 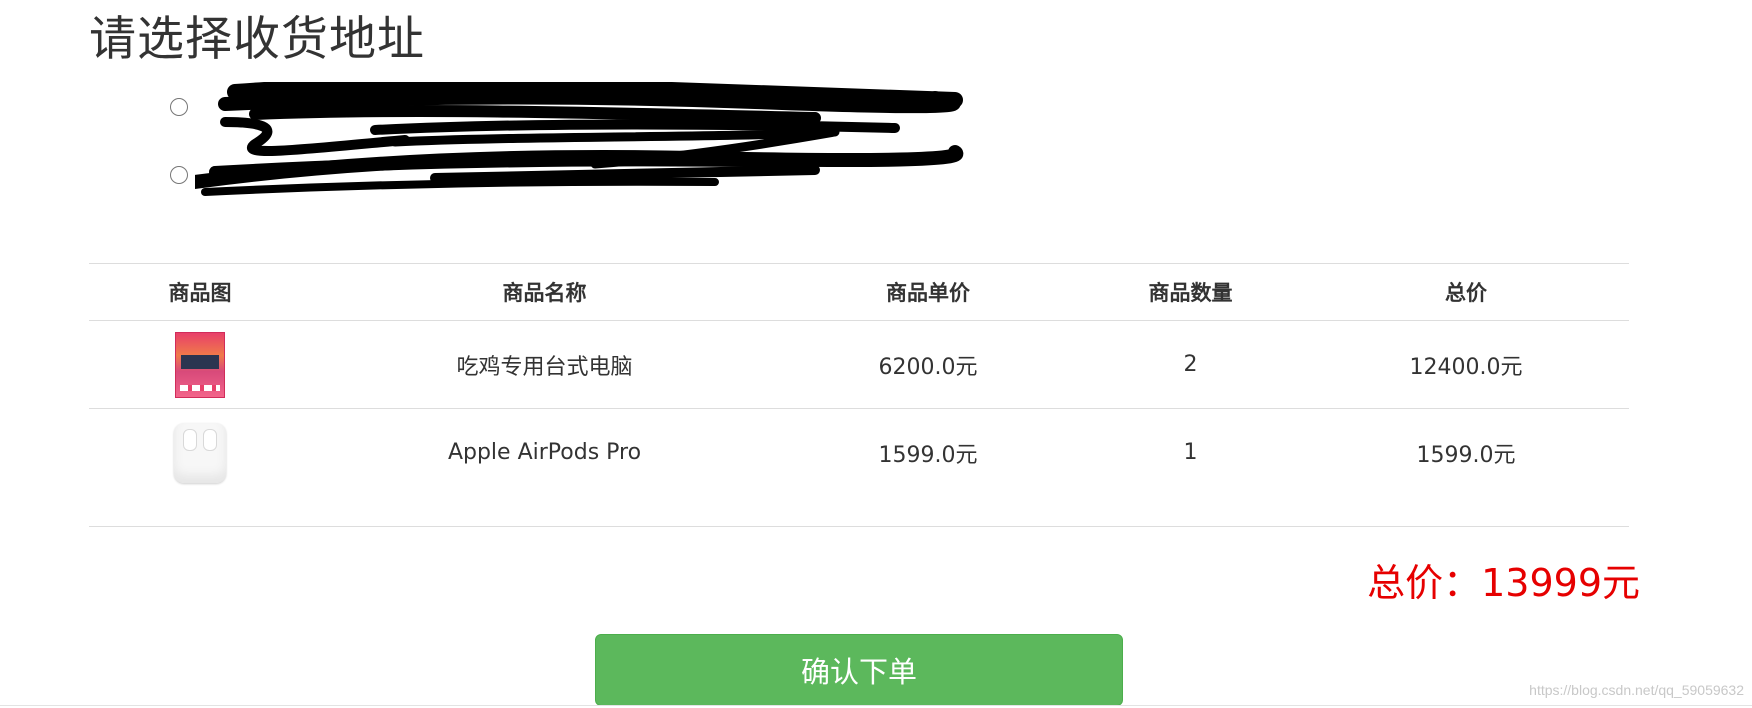 I want to click on header-unit-price: 商品单价, so click(x=928, y=292).